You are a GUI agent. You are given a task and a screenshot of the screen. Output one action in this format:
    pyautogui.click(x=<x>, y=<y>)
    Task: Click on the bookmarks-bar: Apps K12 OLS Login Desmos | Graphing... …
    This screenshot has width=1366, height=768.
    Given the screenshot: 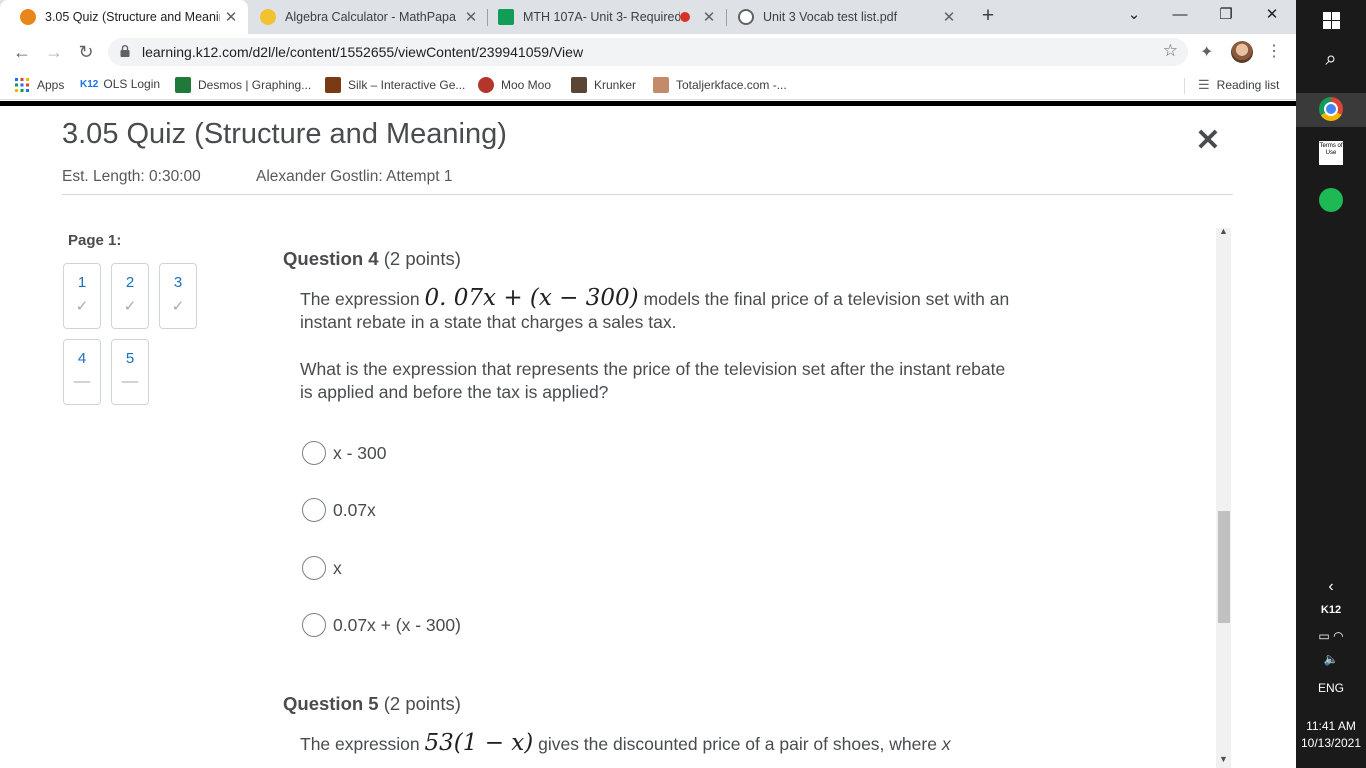 What is the action you would take?
    pyautogui.click(x=648, y=85)
    